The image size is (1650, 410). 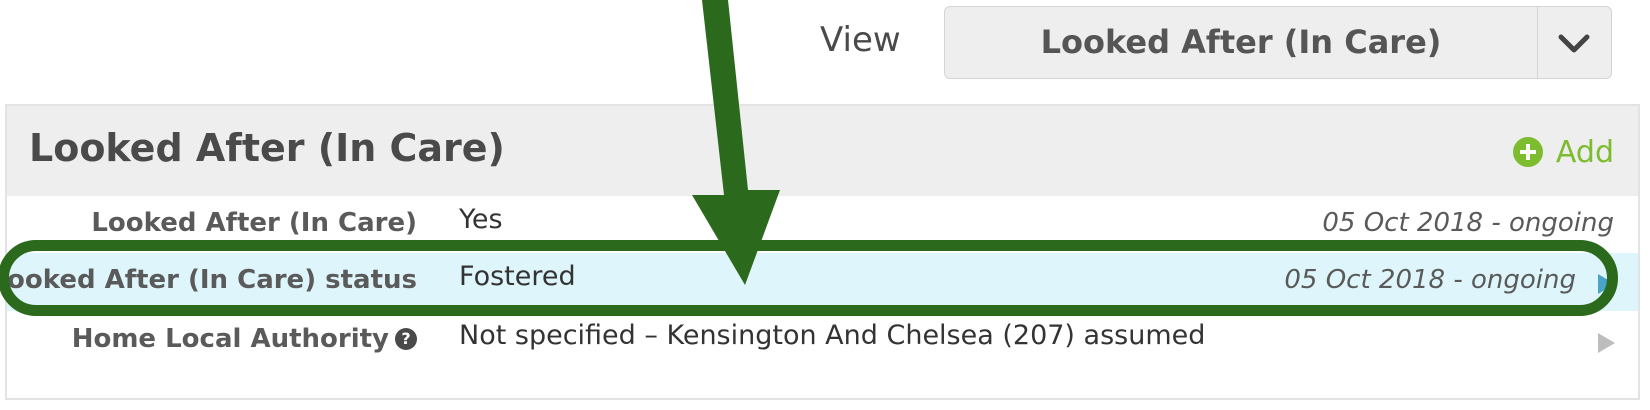 I want to click on panel-title: Looked After (In Care), so click(x=267, y=148).